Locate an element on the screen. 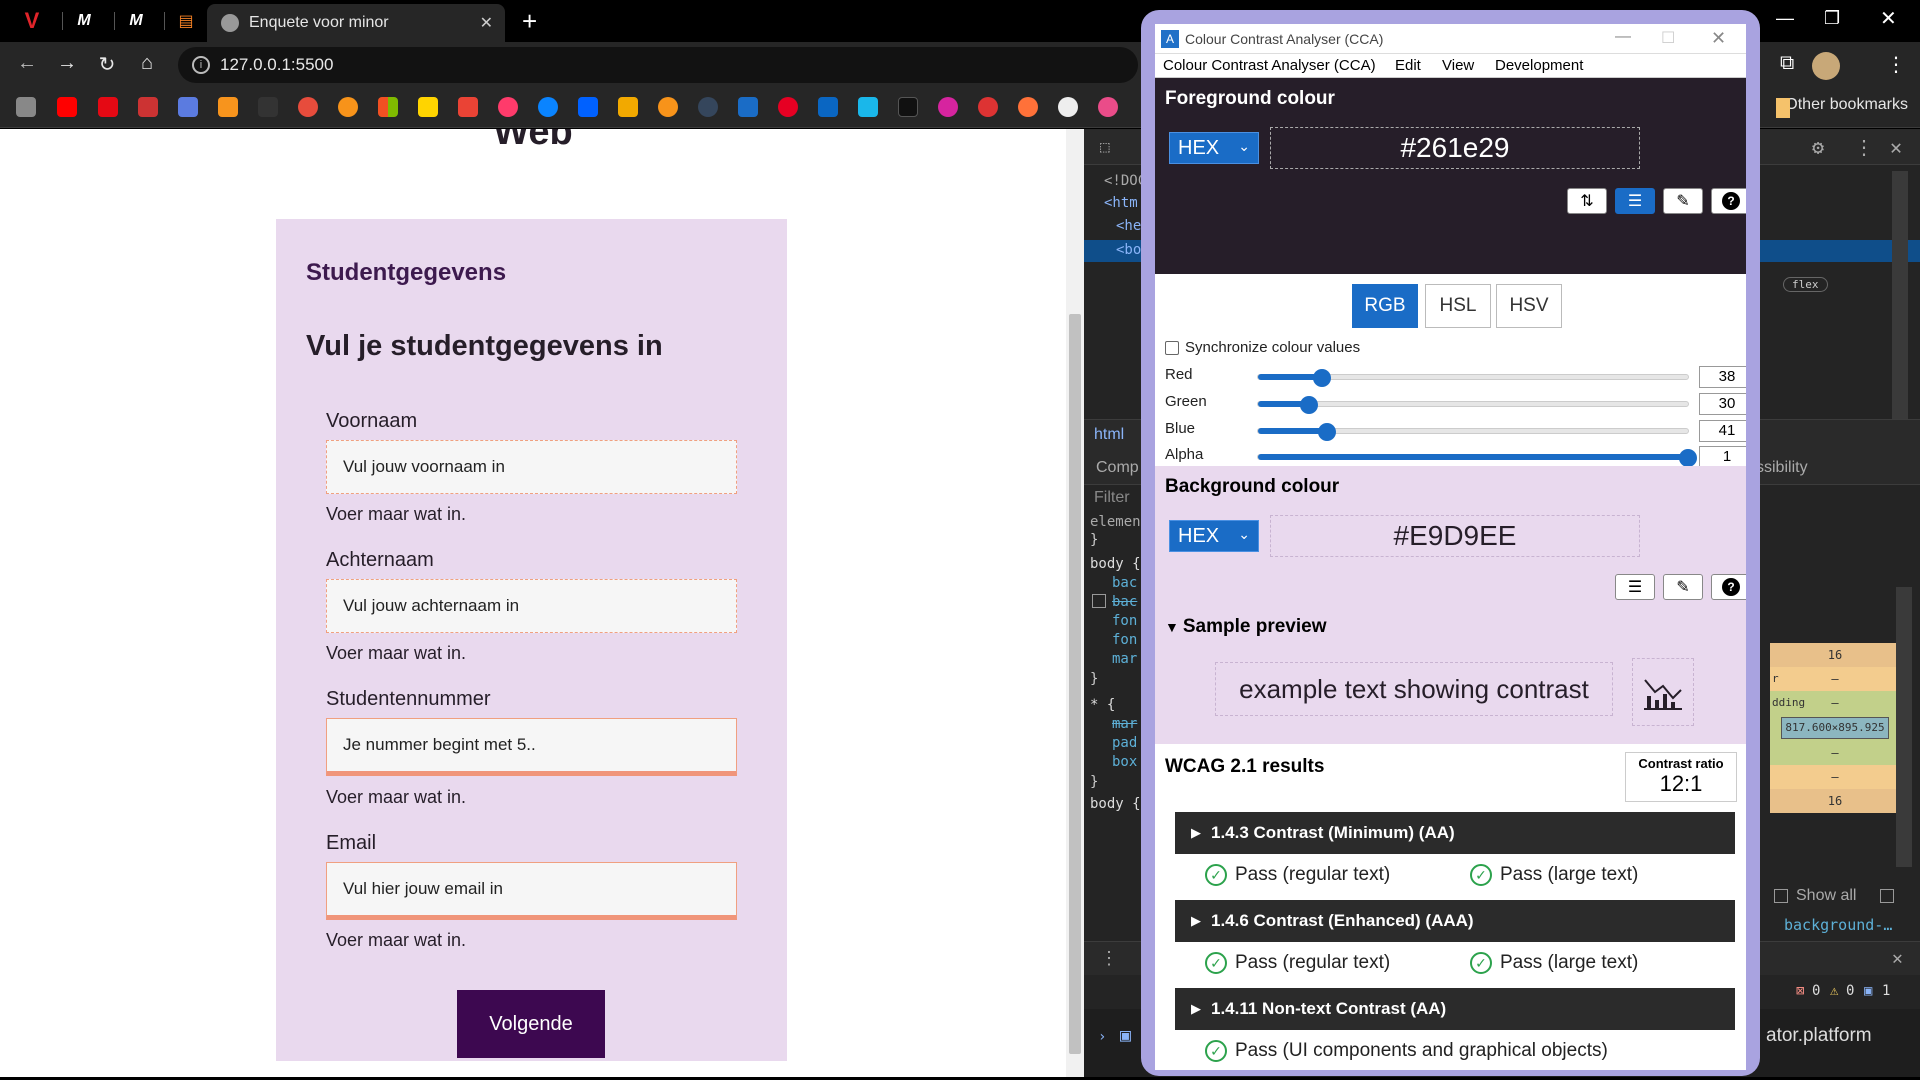  dropbox-icon is located at coordinates (588, 107).